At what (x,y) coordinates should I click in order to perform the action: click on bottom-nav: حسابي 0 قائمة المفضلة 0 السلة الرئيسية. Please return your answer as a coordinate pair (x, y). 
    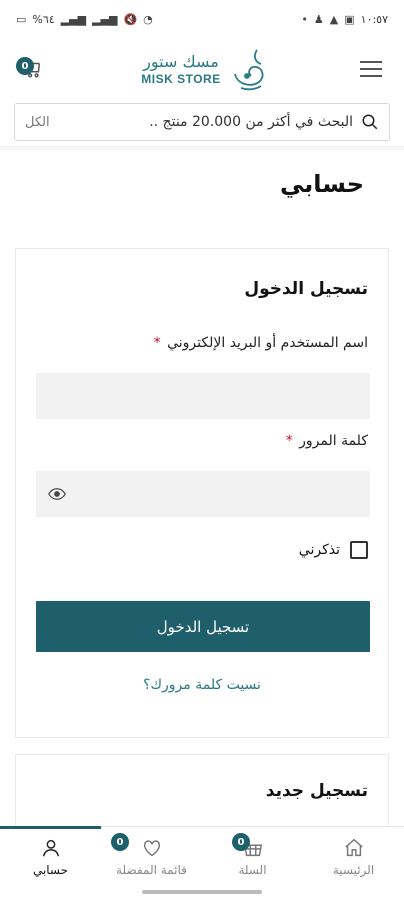
    Looking at the image, I should click on (202, 856).